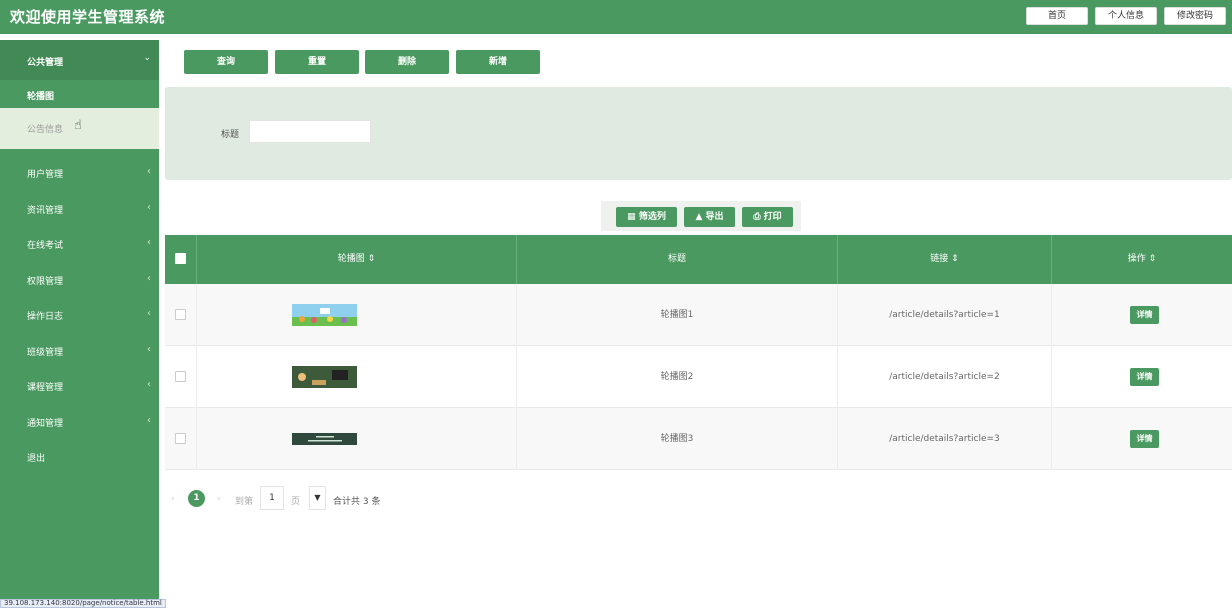 This screenshot has width=1232, height=608. I want to click on profile-button: 个人信息, so click(1126, 16).